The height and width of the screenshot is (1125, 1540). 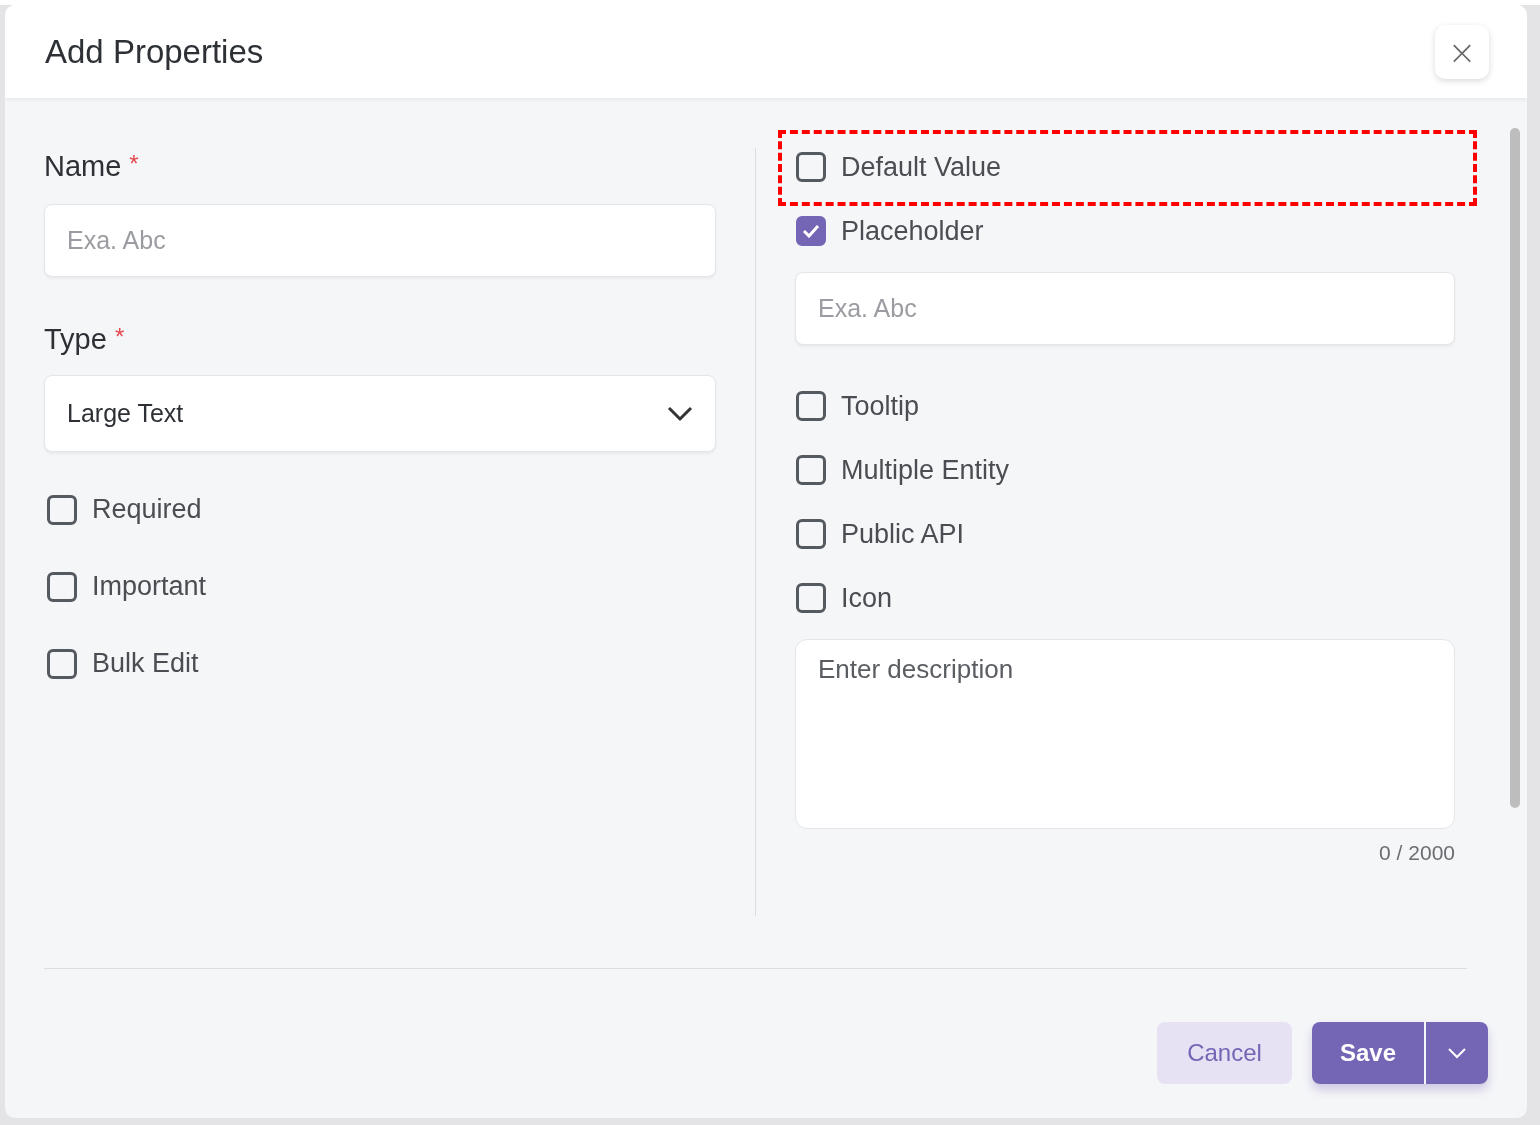 I want to click on checkbox-label: Bulk Edit, so click(x=145, y=663).